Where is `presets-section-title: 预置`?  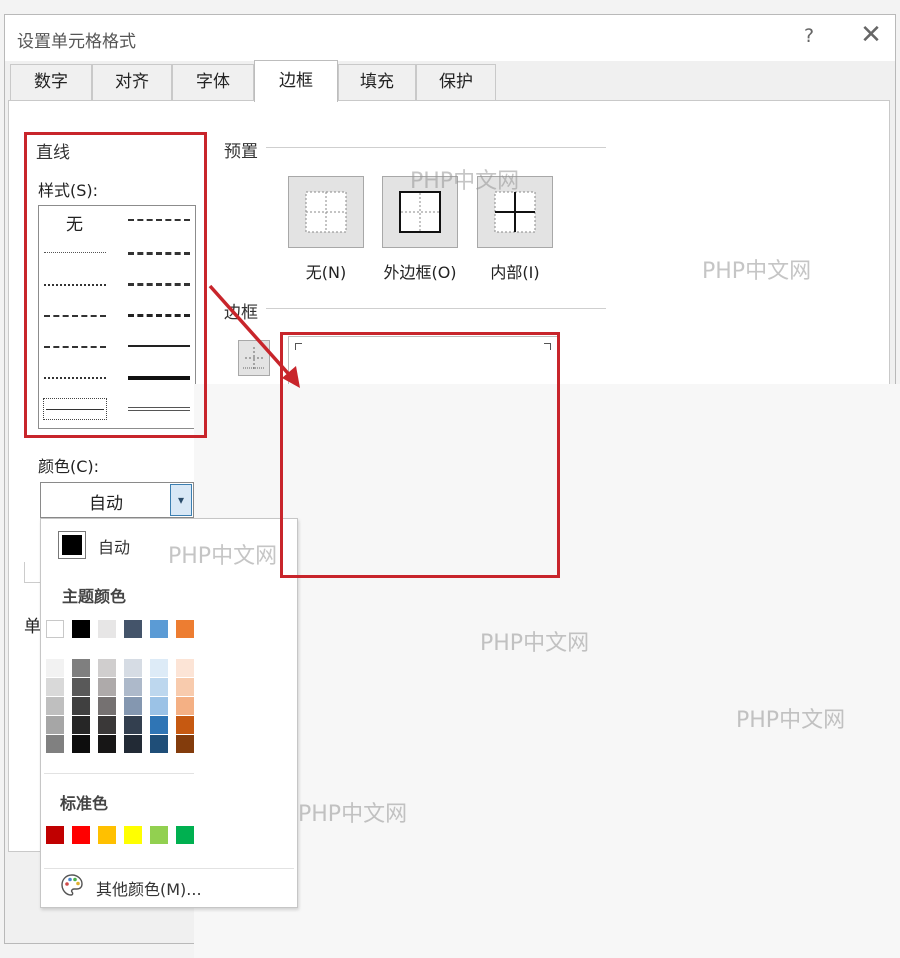 presets-section-title: 预置 is located at coordinates (241, 152).